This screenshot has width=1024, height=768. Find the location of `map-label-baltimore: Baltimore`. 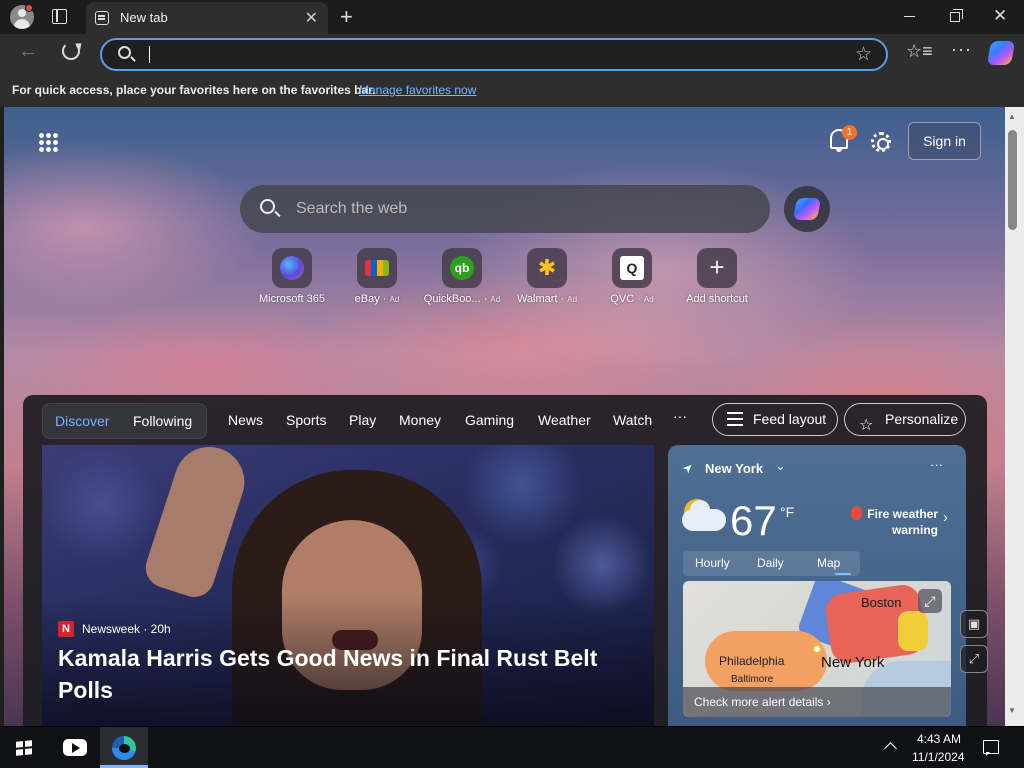

map-label-baltimore: Baltimore is located at coordinates (752, 679).